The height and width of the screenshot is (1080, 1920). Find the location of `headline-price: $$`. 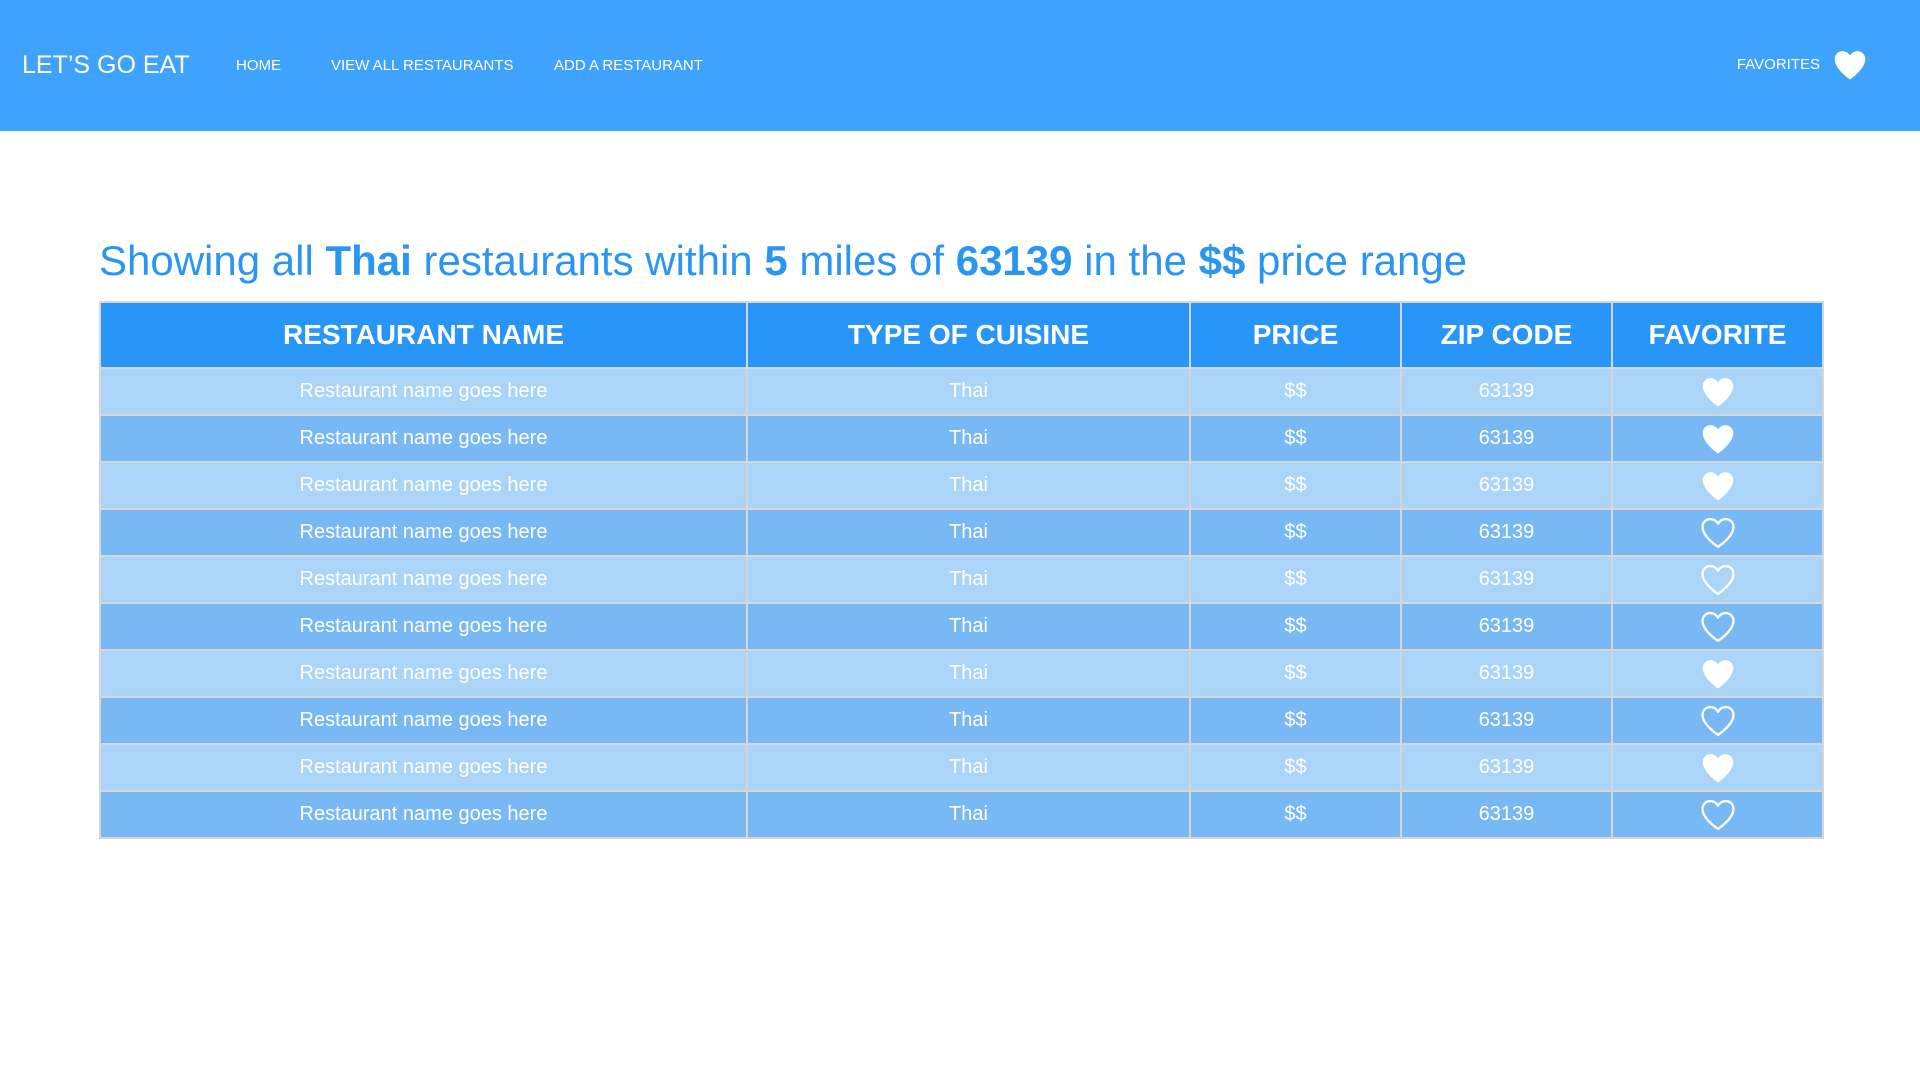

headline-price: $$ is located at coordinates (1222, 260).